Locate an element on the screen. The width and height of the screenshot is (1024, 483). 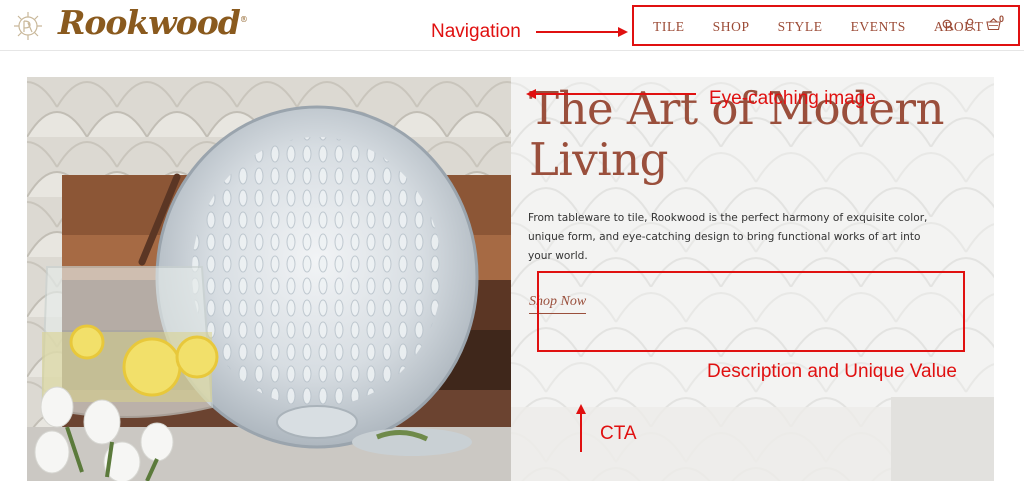
description-annotation-box is located at coordinates (751, 311).